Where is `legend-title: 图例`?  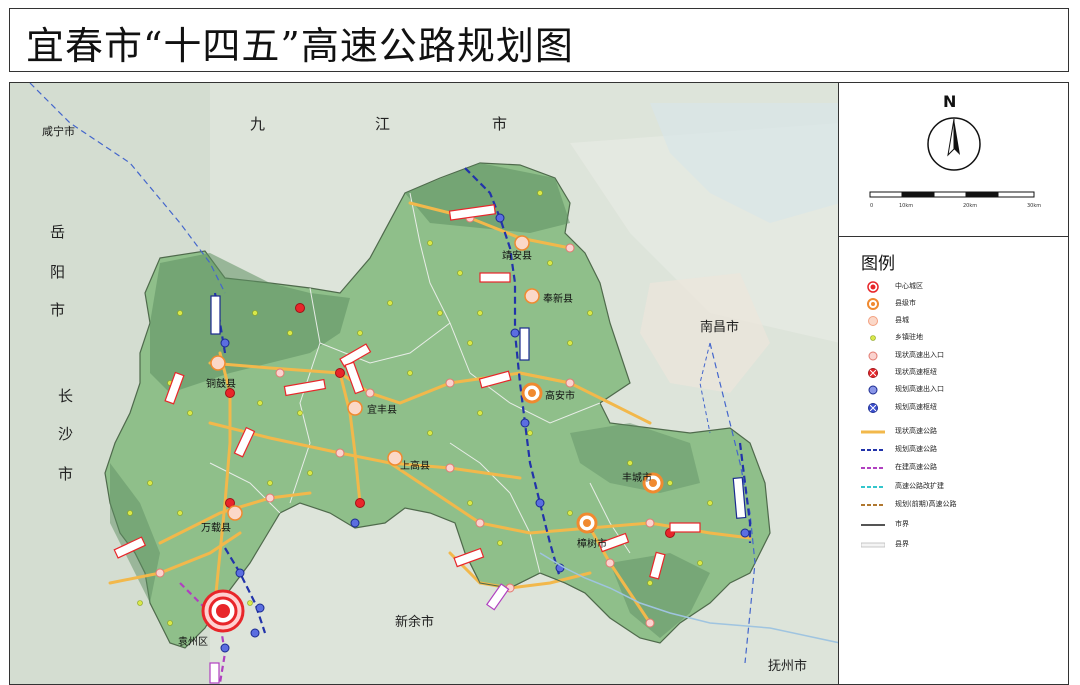
legend-title: 图例 is located at coordinates (878, 264).